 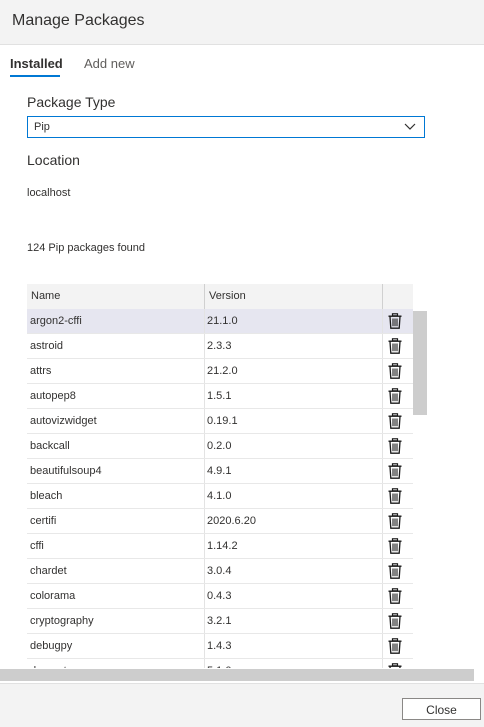 I want to click on packages-count: 124 Pip packages found, so click(x=86, y=248).